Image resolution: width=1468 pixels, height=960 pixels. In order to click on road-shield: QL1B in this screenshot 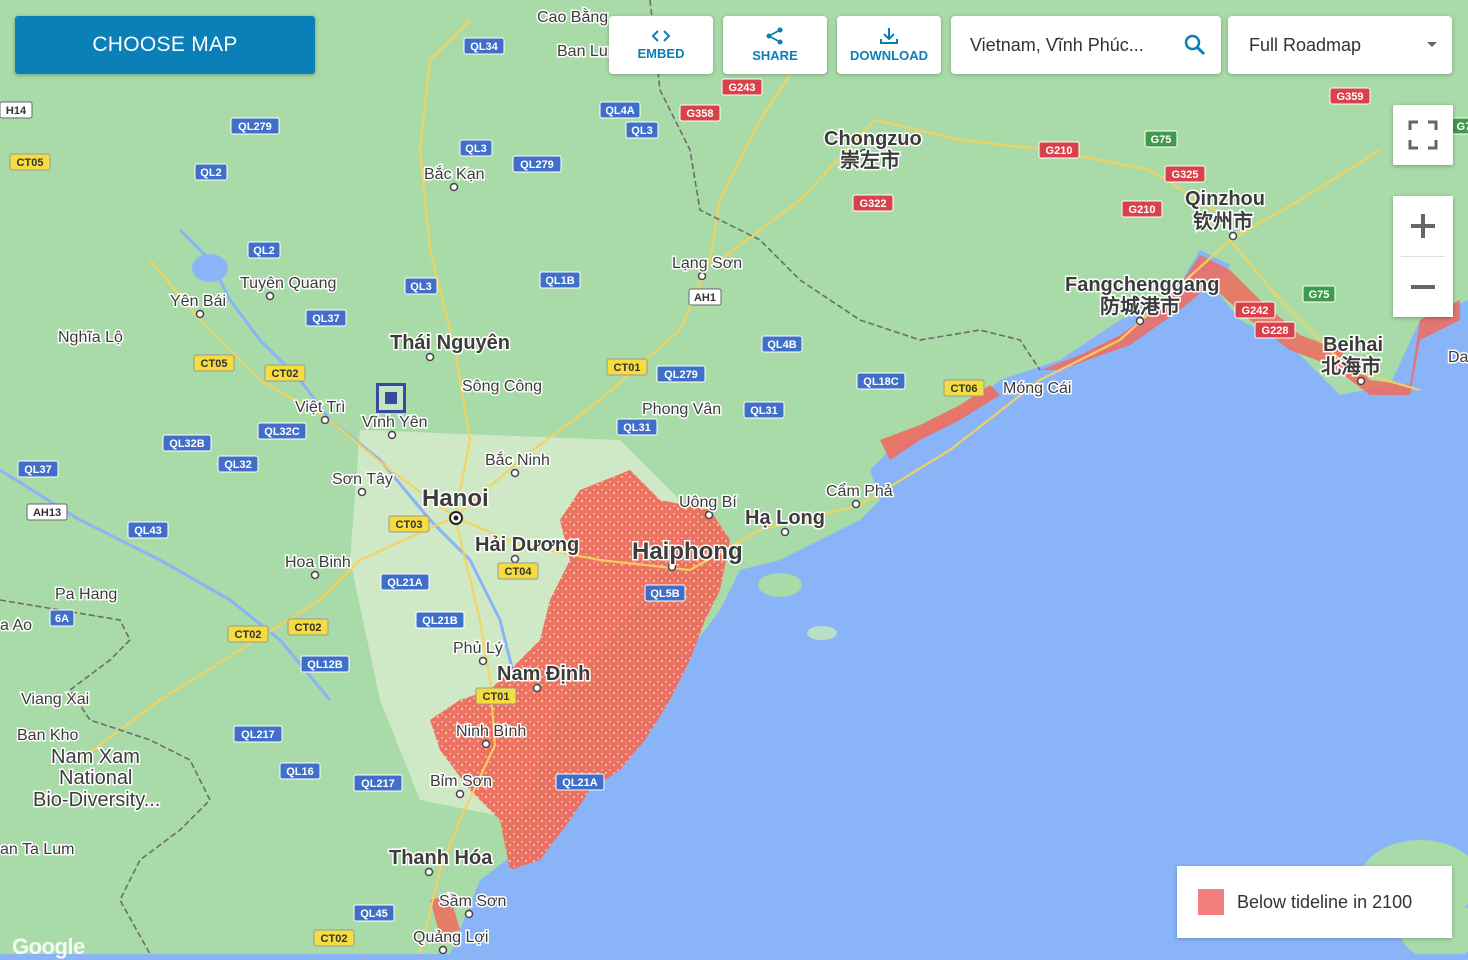, I will do `click(560, 280)`.